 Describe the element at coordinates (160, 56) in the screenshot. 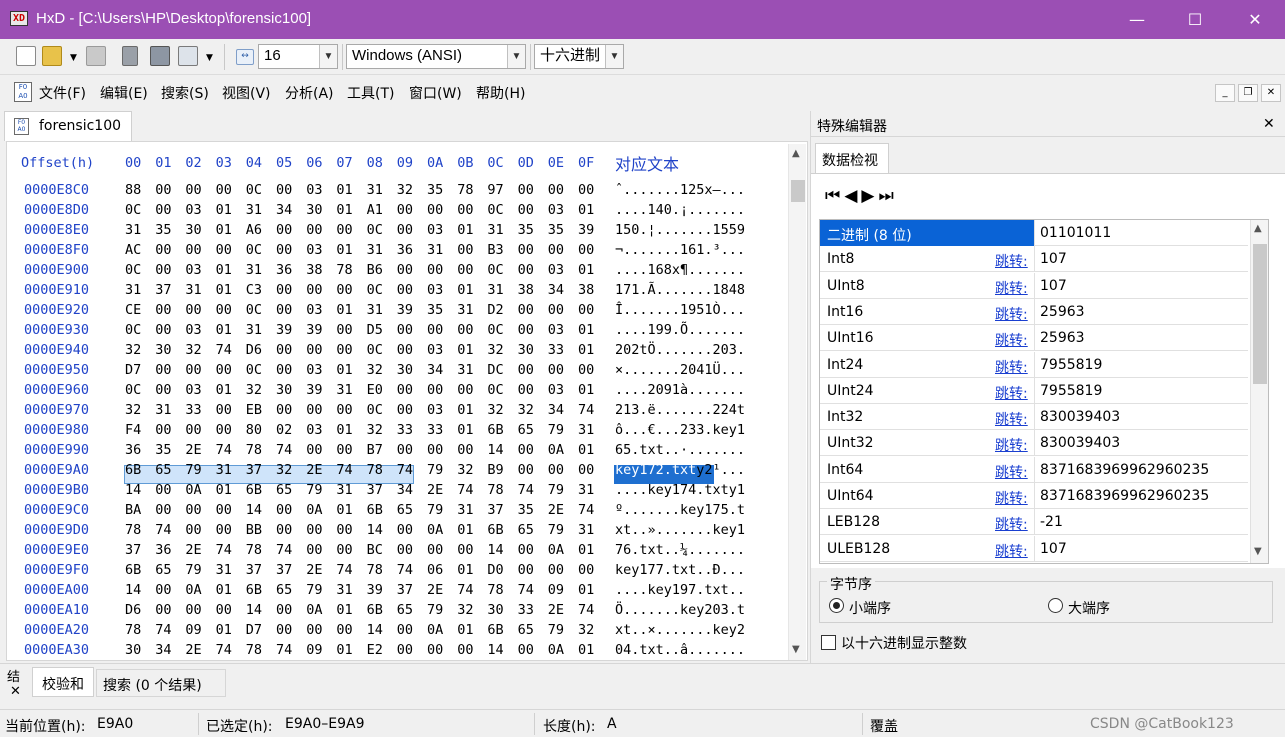

I see `ram-icon` at that location.